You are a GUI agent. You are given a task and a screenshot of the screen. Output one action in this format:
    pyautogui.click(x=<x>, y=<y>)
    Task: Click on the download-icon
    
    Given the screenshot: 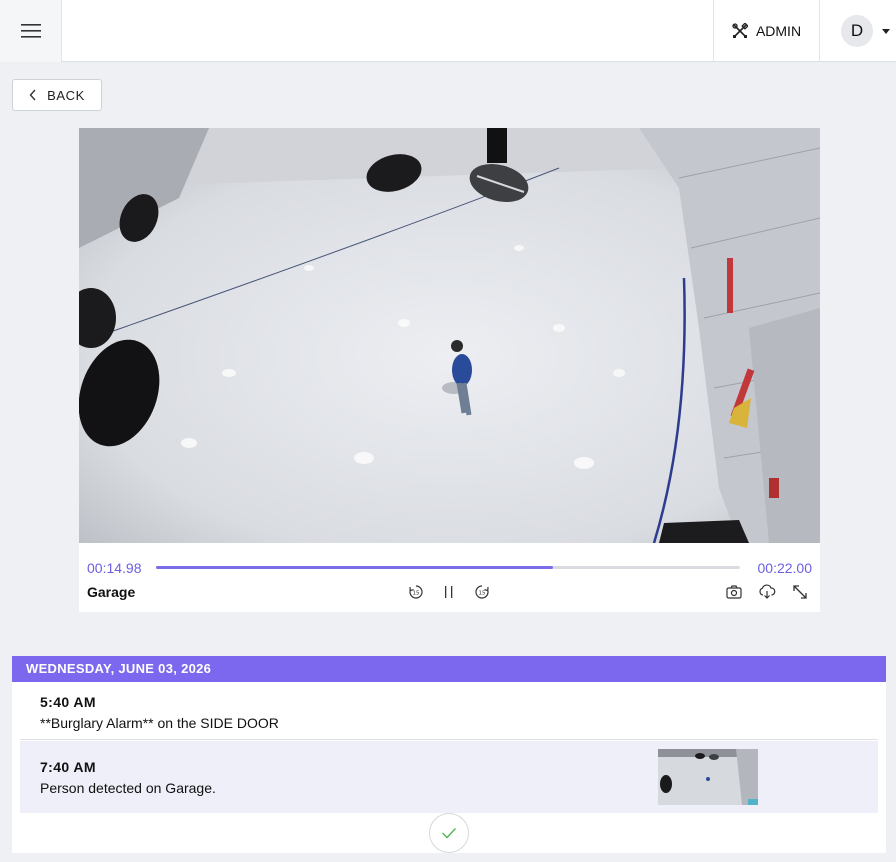 What is the action you would take?
    pyautogui.click(x=767, y=592)
    